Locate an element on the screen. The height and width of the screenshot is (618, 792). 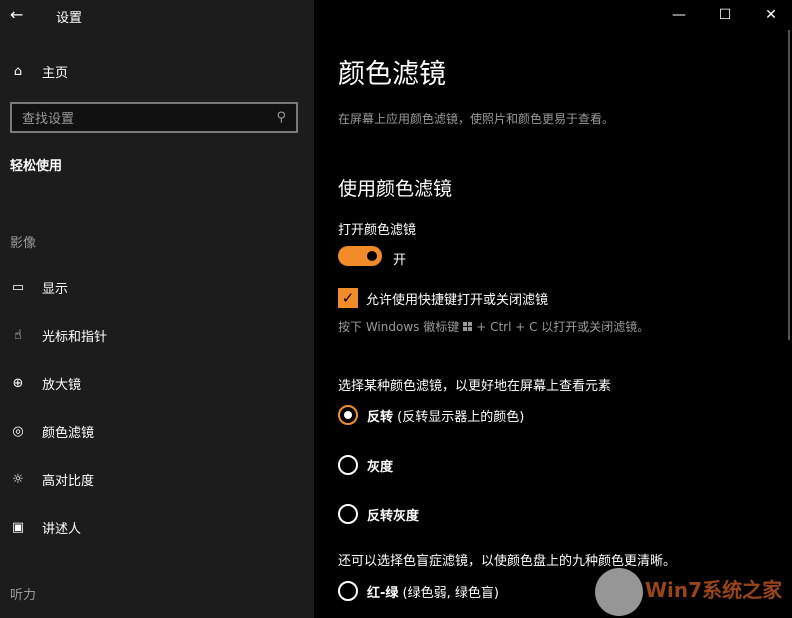
sidebar-item-display: ▭ 显示 is located at coordinates (39, 287).